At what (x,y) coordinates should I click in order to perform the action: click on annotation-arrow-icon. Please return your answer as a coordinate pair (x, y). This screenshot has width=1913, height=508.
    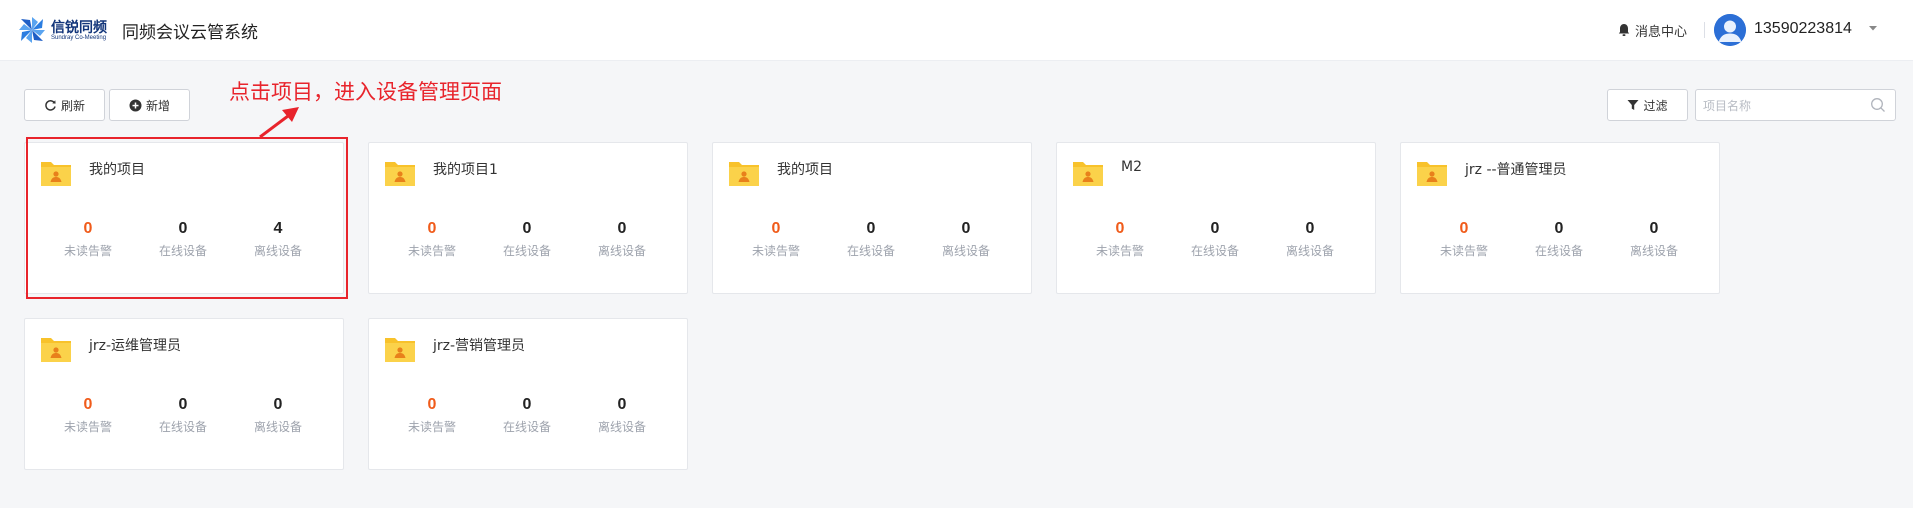
    Looking at the image, I should click on (279, 123).